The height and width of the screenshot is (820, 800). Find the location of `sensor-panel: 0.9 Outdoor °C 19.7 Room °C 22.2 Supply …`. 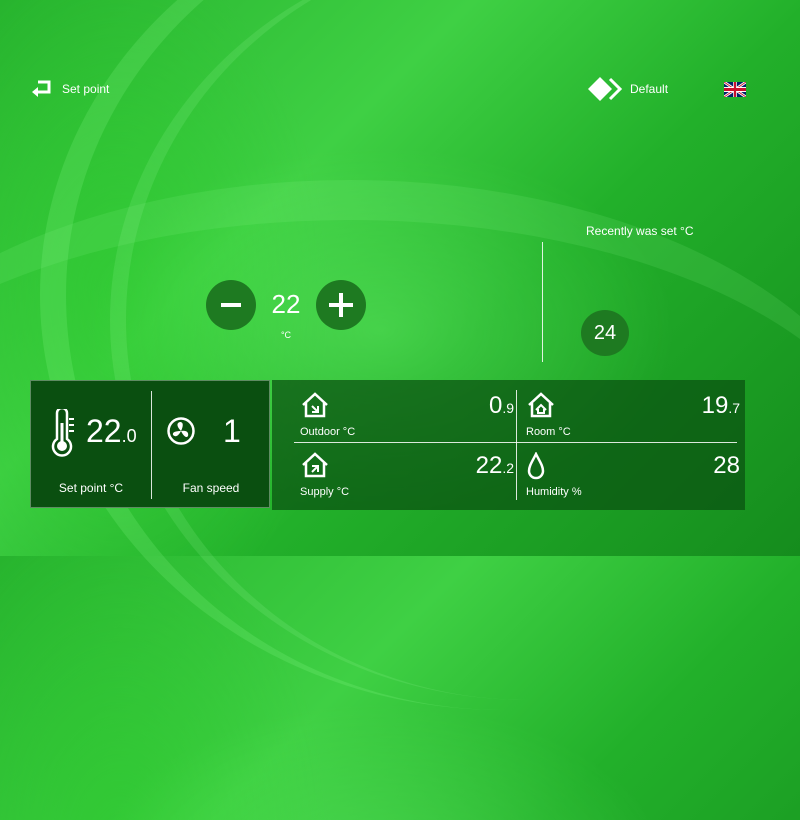

sensor-panel: 0.9 Outdoor °C 19.7 Room °C 22.2 Supply … is located at coordinates (508, 445).